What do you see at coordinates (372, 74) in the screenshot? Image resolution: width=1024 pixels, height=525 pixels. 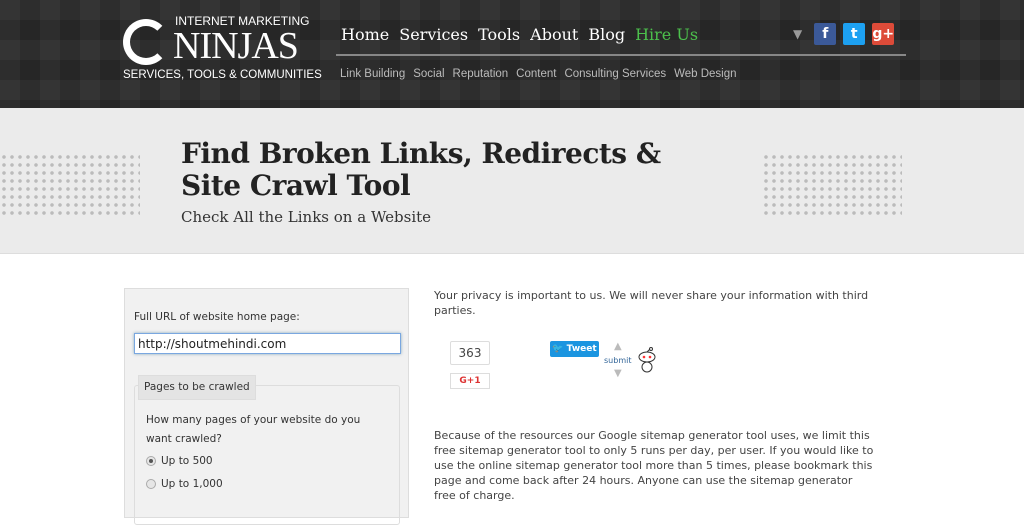 I see `subnav-link-building: Link Building` at bounding box center [372, 74].